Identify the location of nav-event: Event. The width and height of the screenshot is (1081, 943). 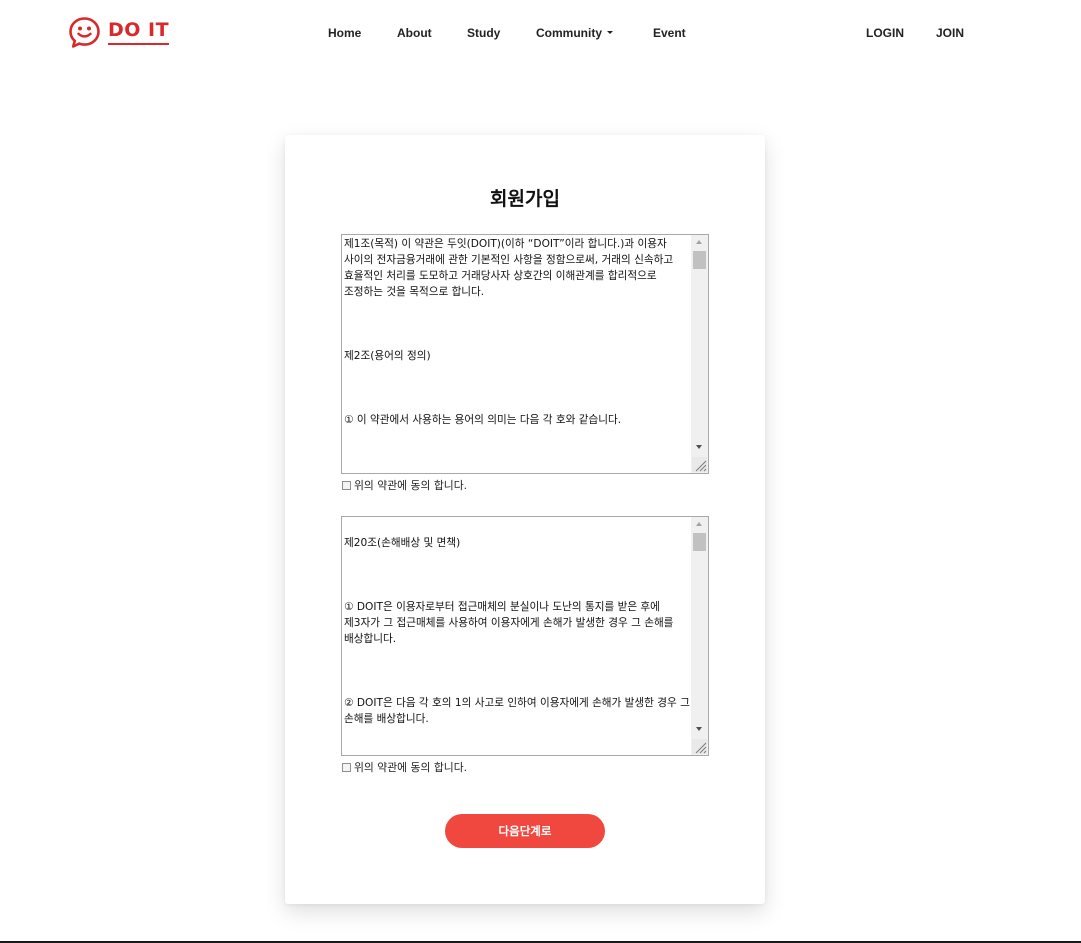
(669, 33).